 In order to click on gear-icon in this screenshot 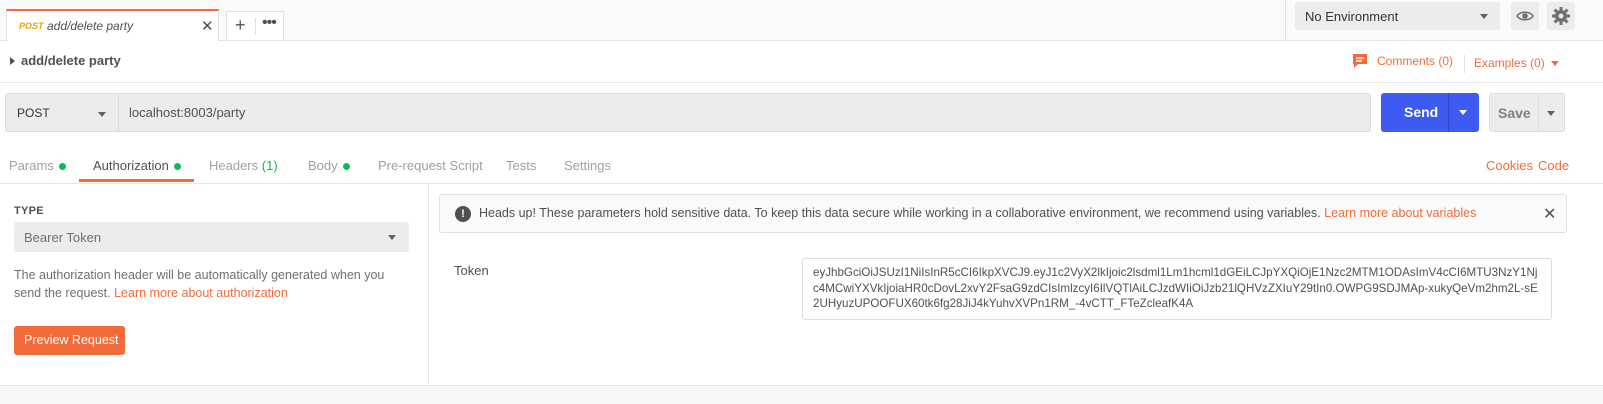, I will do `click(1561, 16)`.